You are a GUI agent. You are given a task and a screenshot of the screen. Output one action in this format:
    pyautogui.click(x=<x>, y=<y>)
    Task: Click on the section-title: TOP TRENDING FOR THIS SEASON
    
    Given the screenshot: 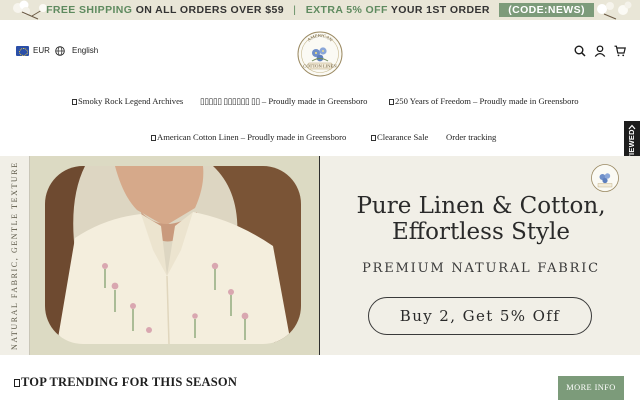 What is the action you would take?
    pyautogui.click(x=125, y=382)
    